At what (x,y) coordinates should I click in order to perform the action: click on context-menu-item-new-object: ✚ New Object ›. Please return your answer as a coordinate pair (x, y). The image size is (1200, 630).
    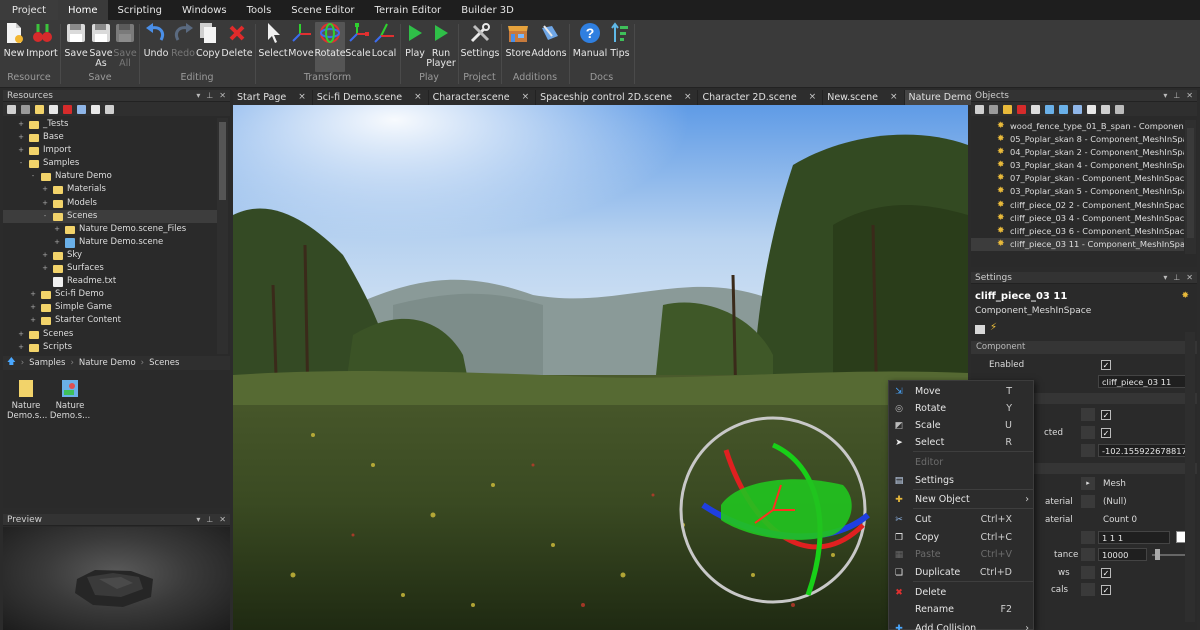
    Looking at the image, I should click on (962, 499).